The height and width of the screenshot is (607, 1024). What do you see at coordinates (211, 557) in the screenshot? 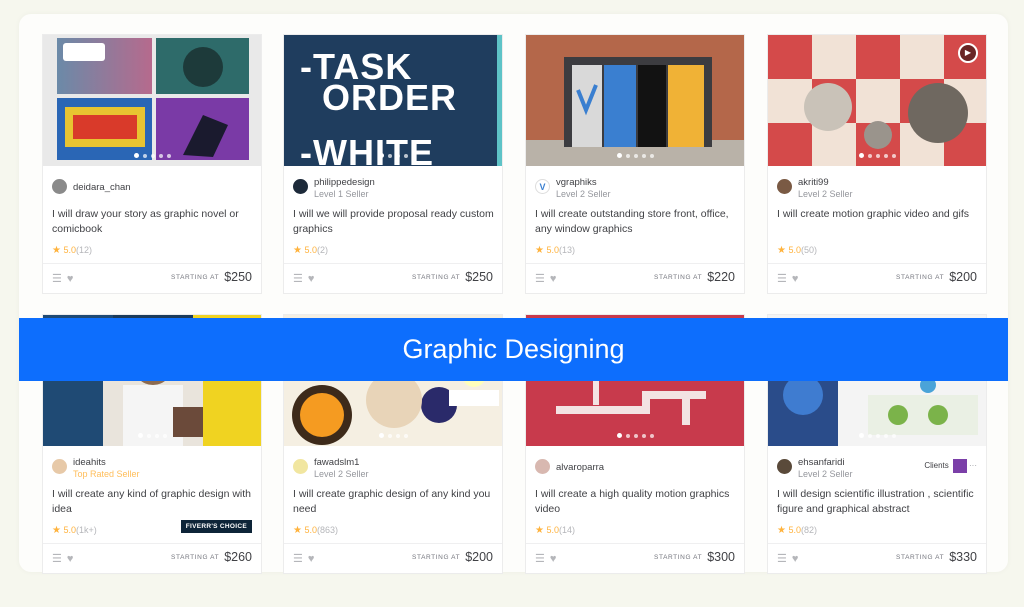
I see `price: STARTING AT $260` at bounding box center [211, 557].